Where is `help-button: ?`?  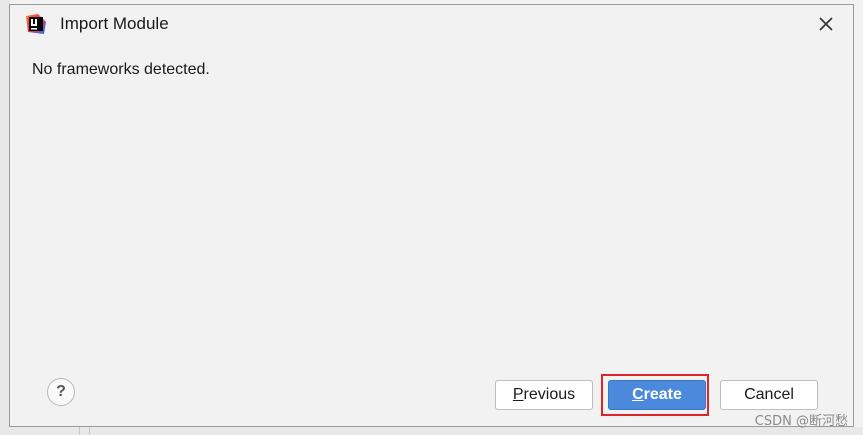
help-button: ? is located at coordinates (61, 392).